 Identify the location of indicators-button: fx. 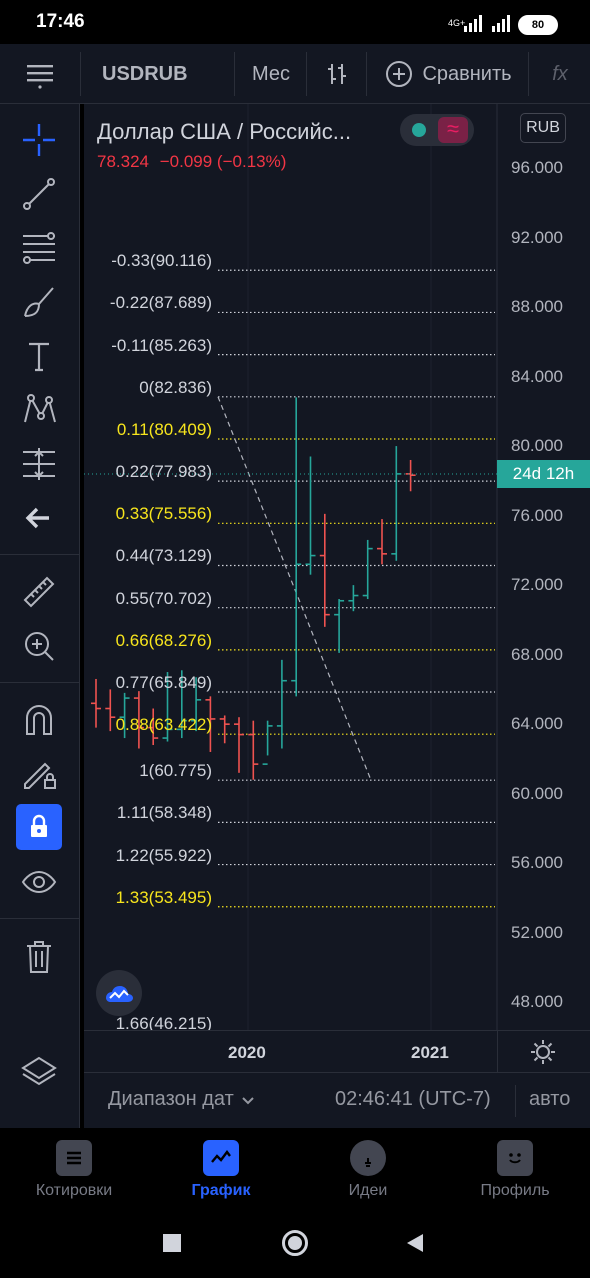
(560, 74).